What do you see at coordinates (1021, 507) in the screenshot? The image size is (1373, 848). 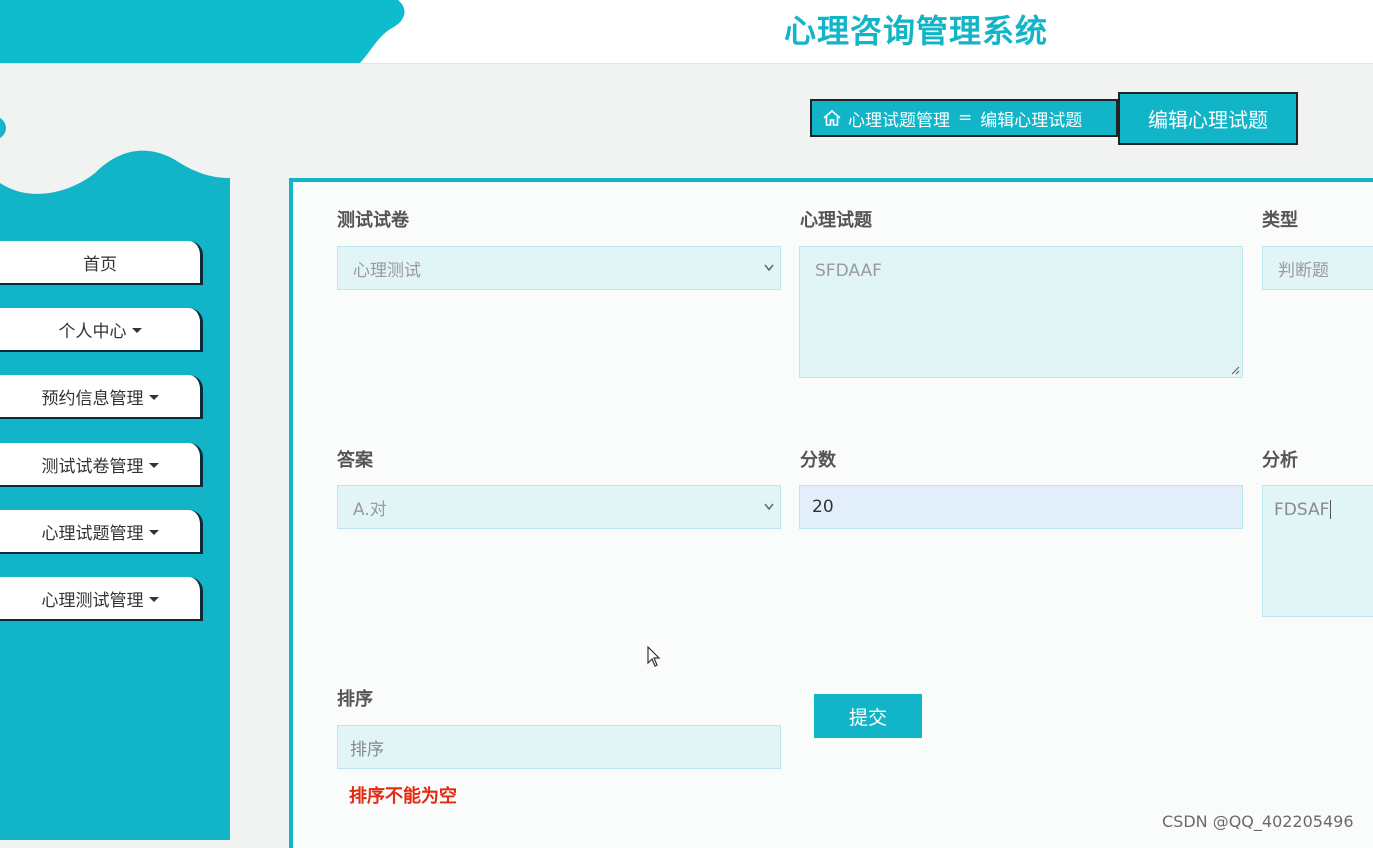 I see `score-input: 20` at bounding box center [1021, 507].